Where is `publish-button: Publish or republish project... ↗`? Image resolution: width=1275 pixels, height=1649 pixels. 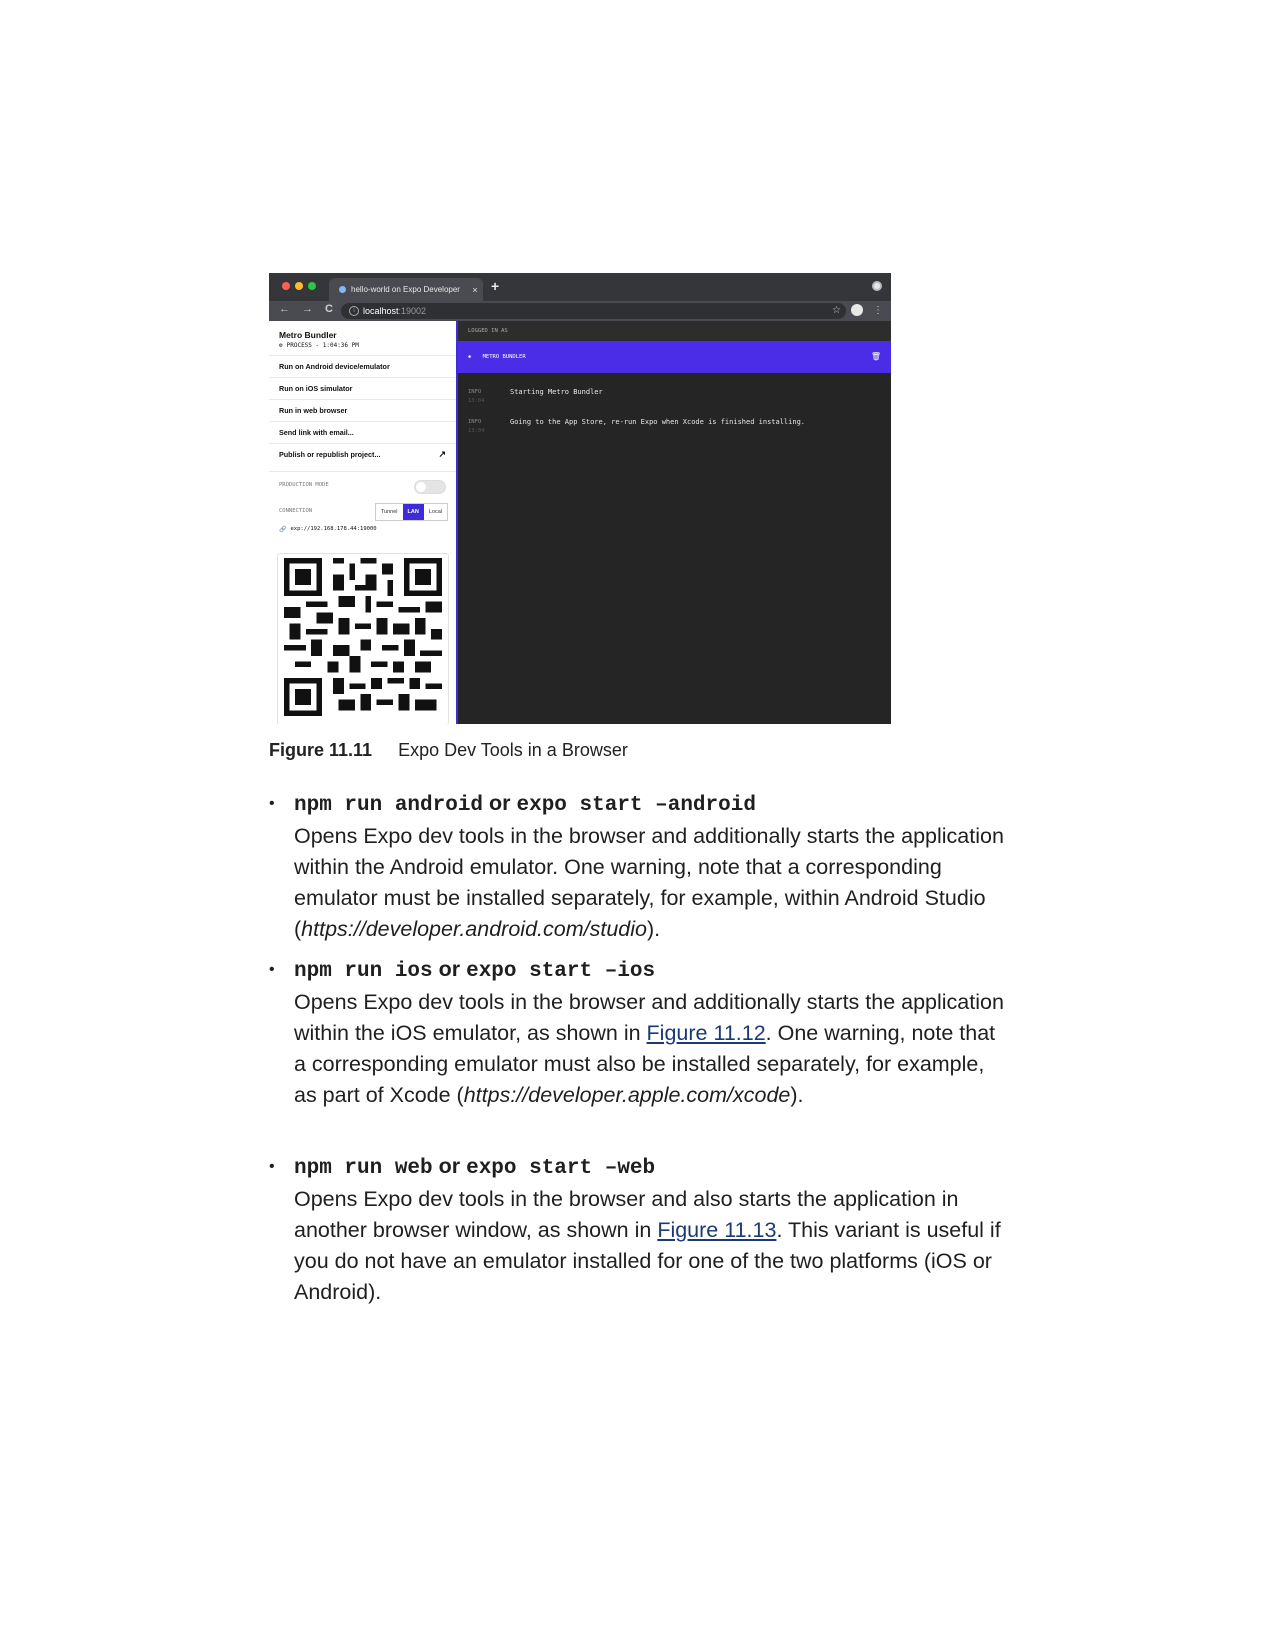 publish-button: Publish or republish project... ↗ is located at coordinates (362, 454).